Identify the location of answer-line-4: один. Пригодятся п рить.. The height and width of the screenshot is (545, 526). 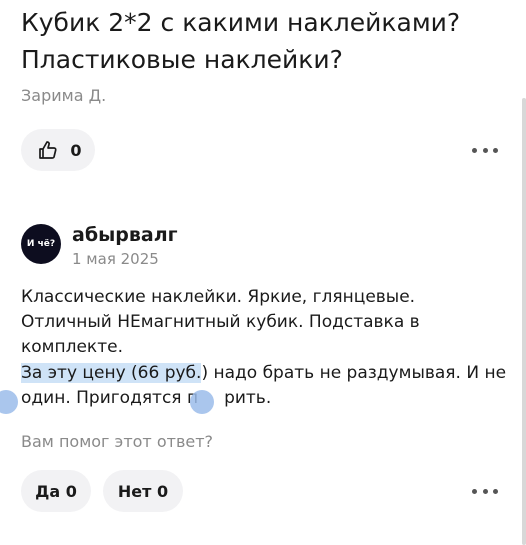
(266, 398).